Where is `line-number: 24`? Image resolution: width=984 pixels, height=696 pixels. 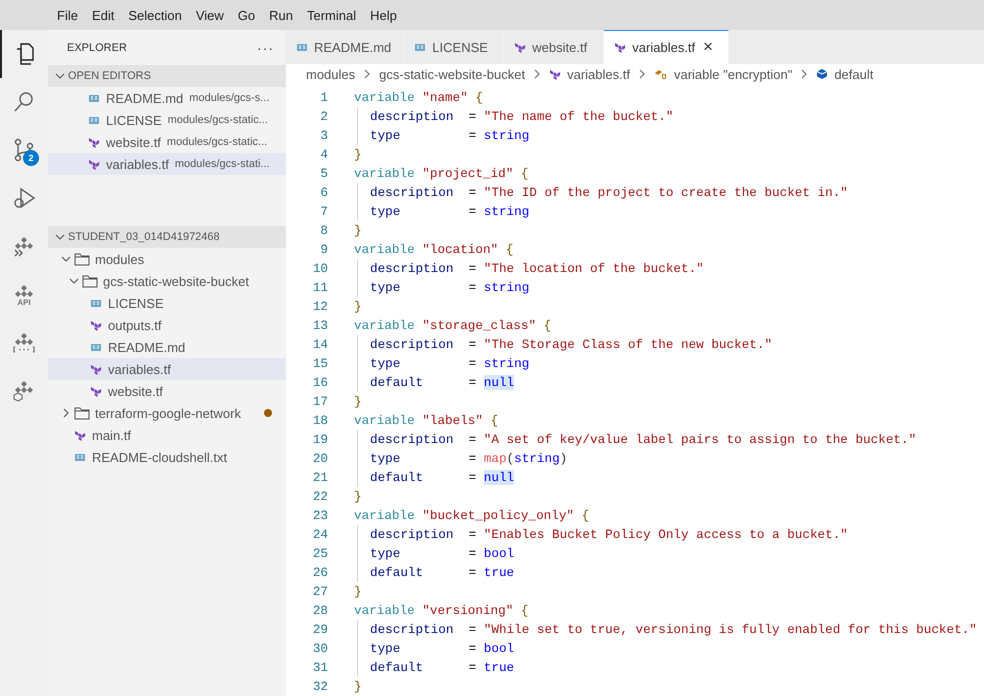
line-number: 24 is located at coordinates (320, 534).